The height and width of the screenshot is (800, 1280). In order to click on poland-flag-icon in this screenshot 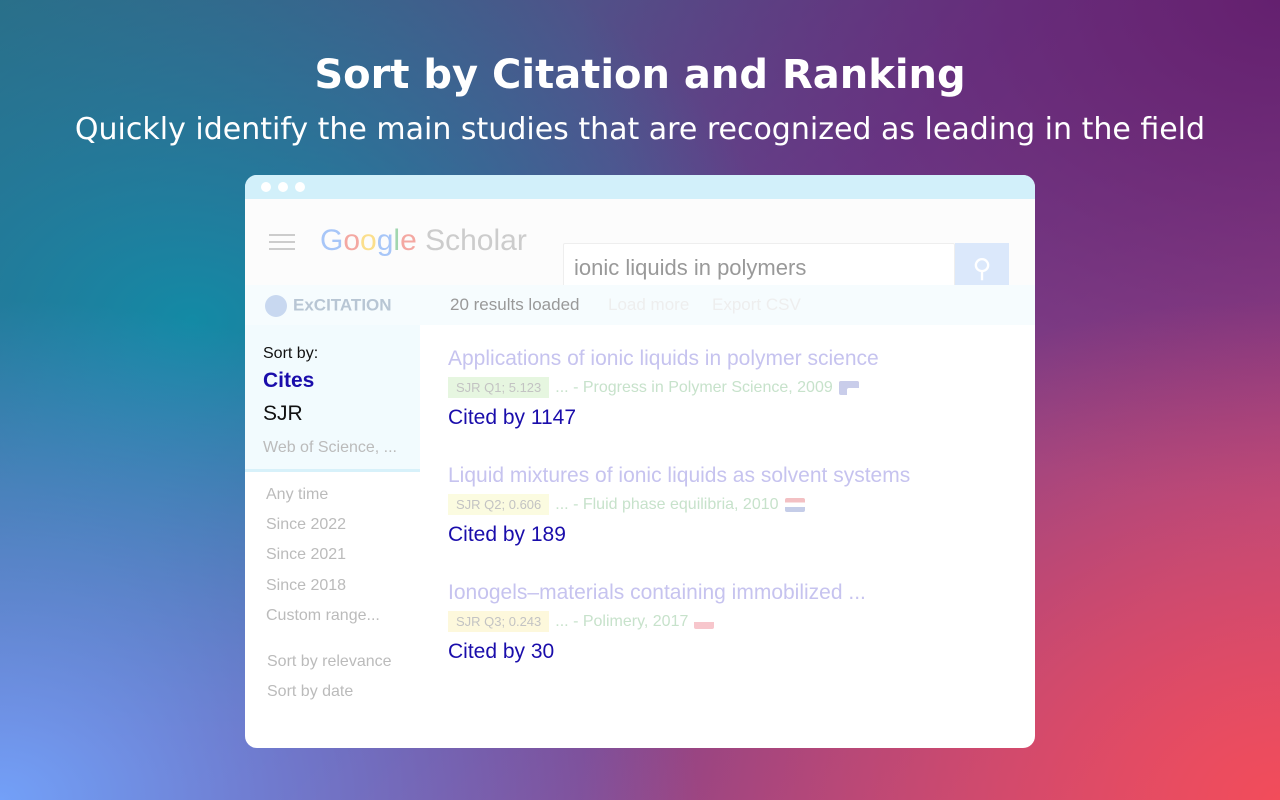, I will do `click(704, 621)`.